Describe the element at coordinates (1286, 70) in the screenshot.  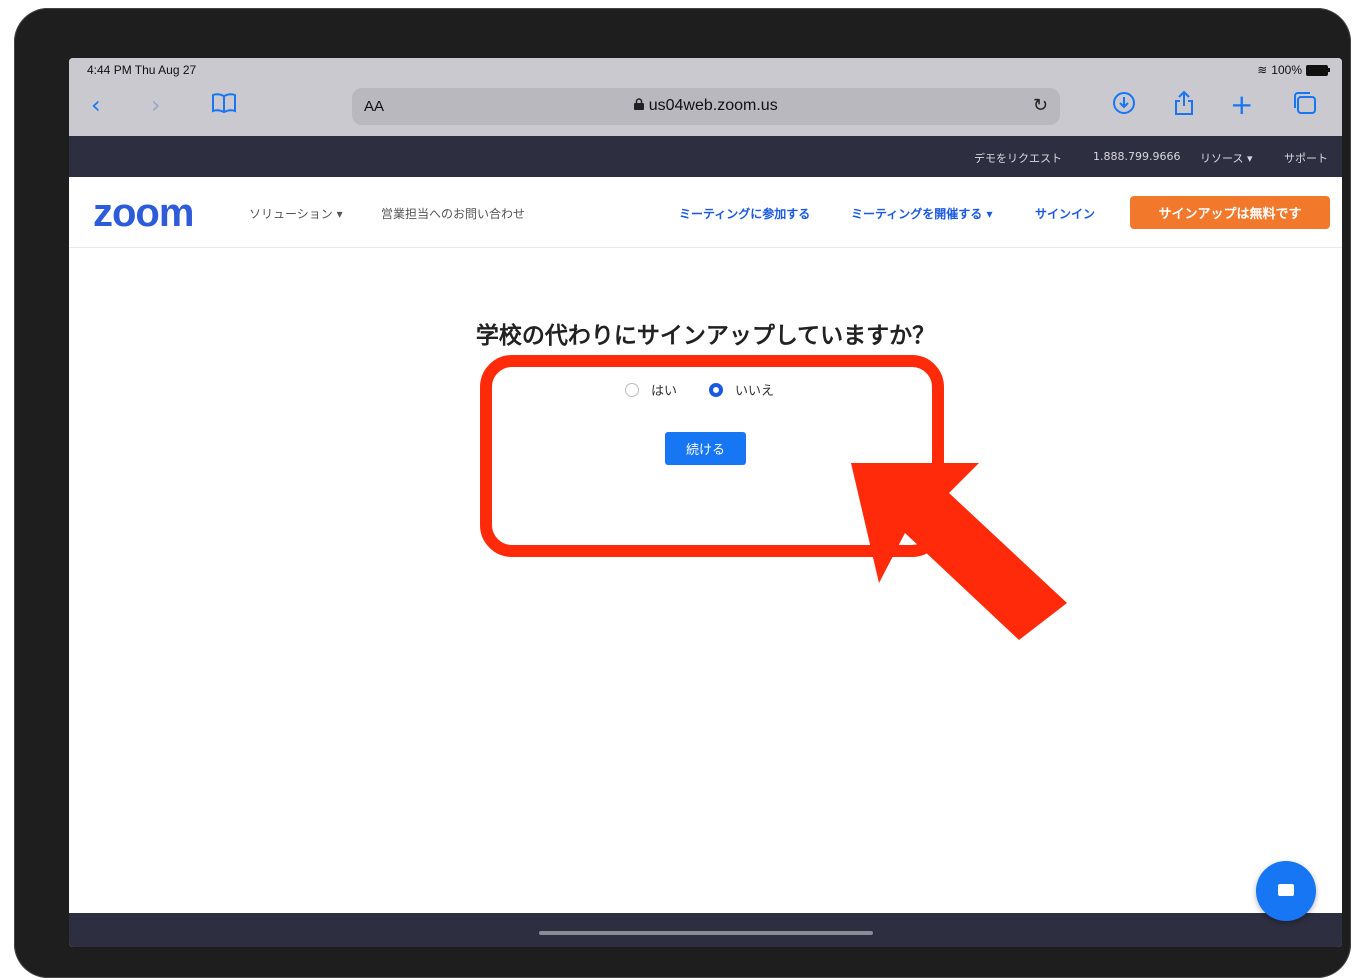
I see `battery-percent: 100%` at that location.